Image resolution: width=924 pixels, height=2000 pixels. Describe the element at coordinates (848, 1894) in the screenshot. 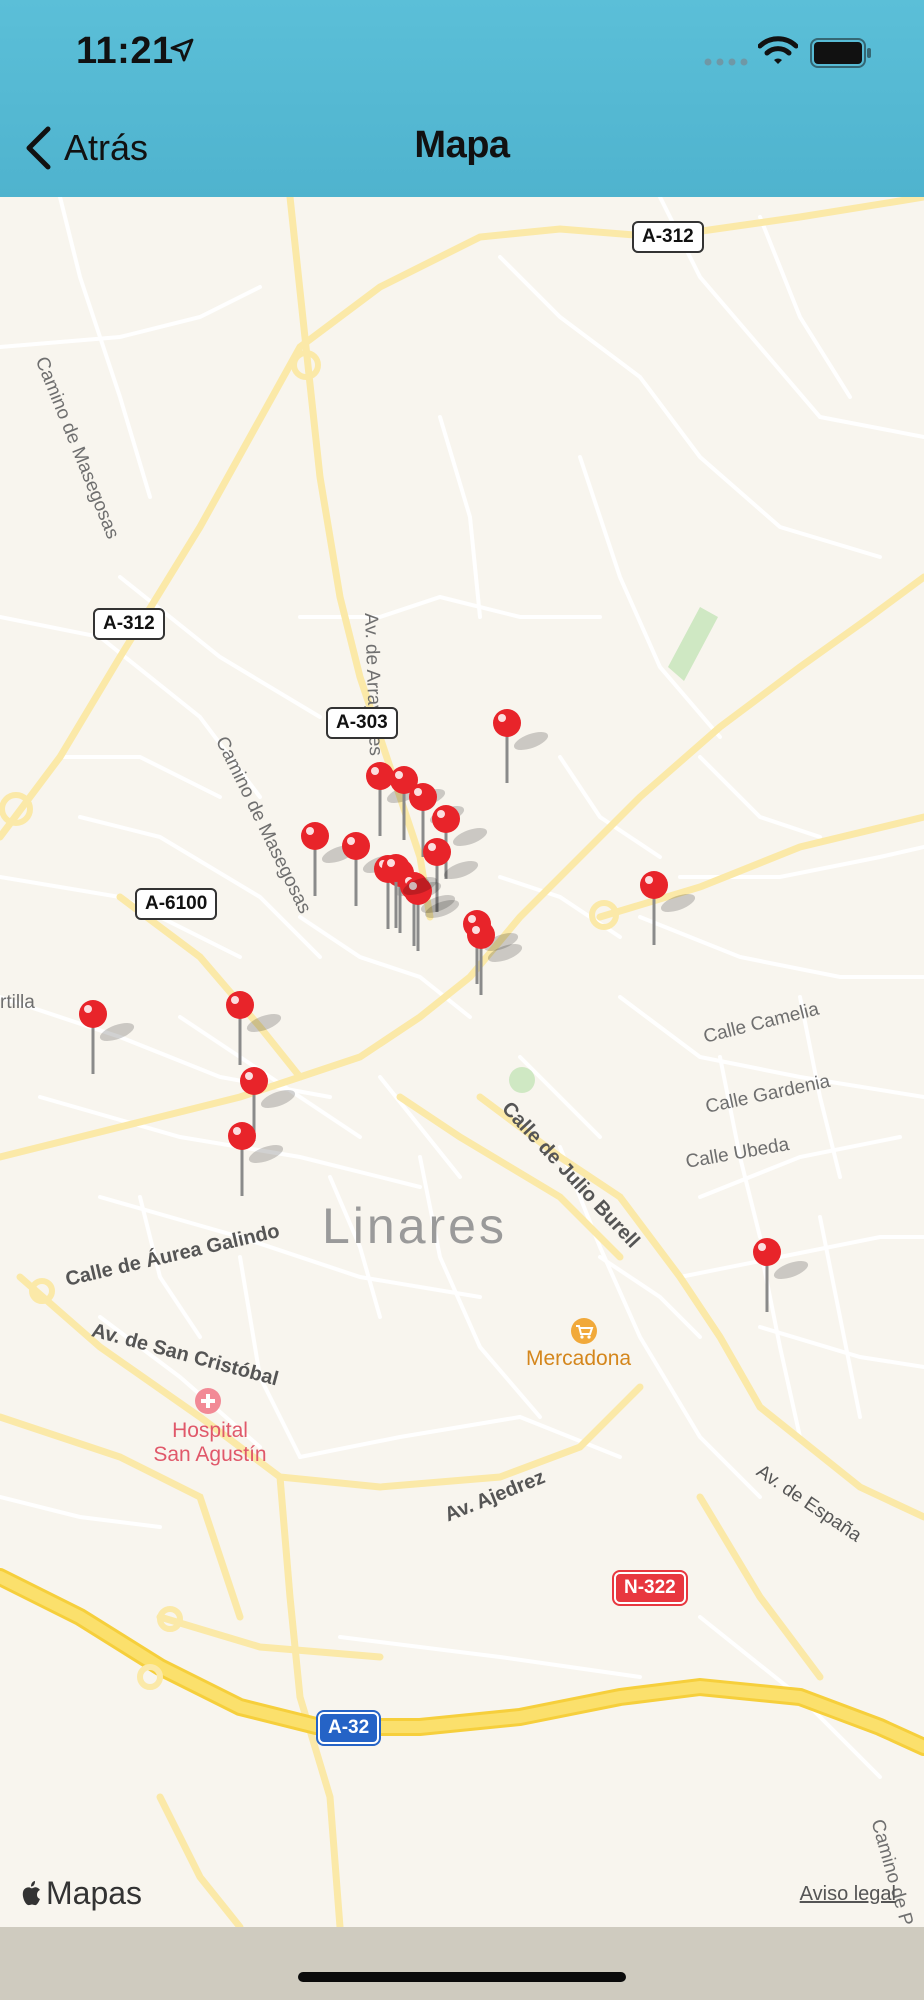

I see `legal-link: Aviso legal` at that location.